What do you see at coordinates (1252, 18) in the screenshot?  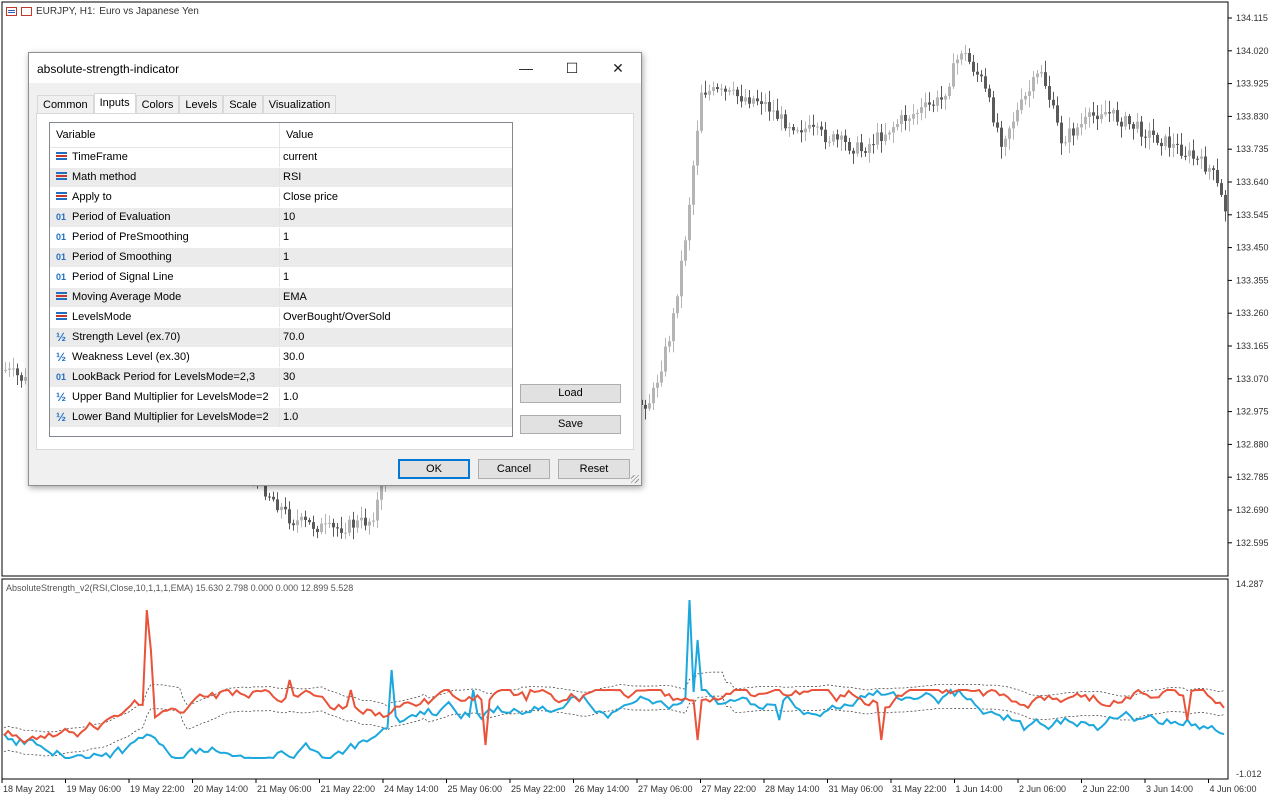 I see `price-axis-label: 134.115` at bounding box center [1252, 18].